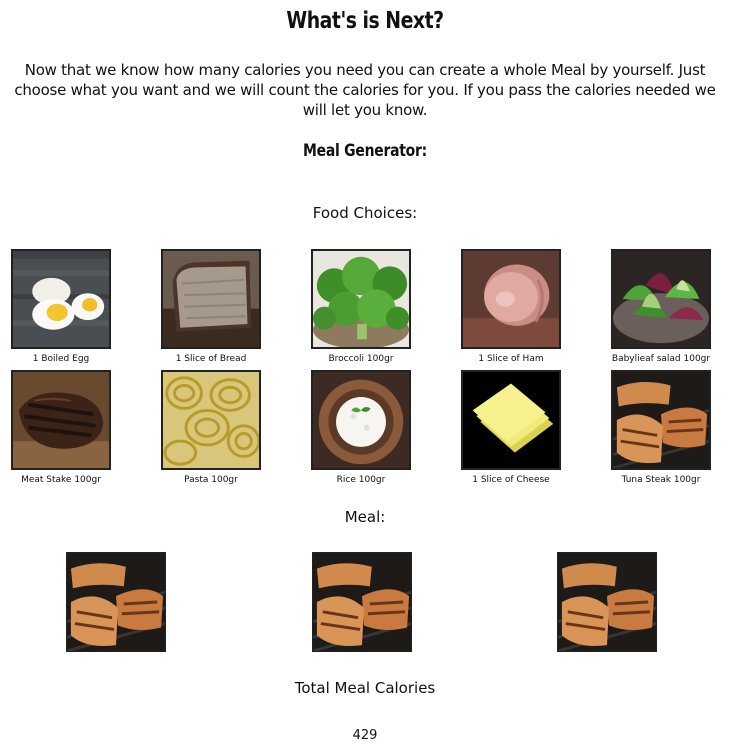  I want to click on boiled-egg-image, so click(61, 299).